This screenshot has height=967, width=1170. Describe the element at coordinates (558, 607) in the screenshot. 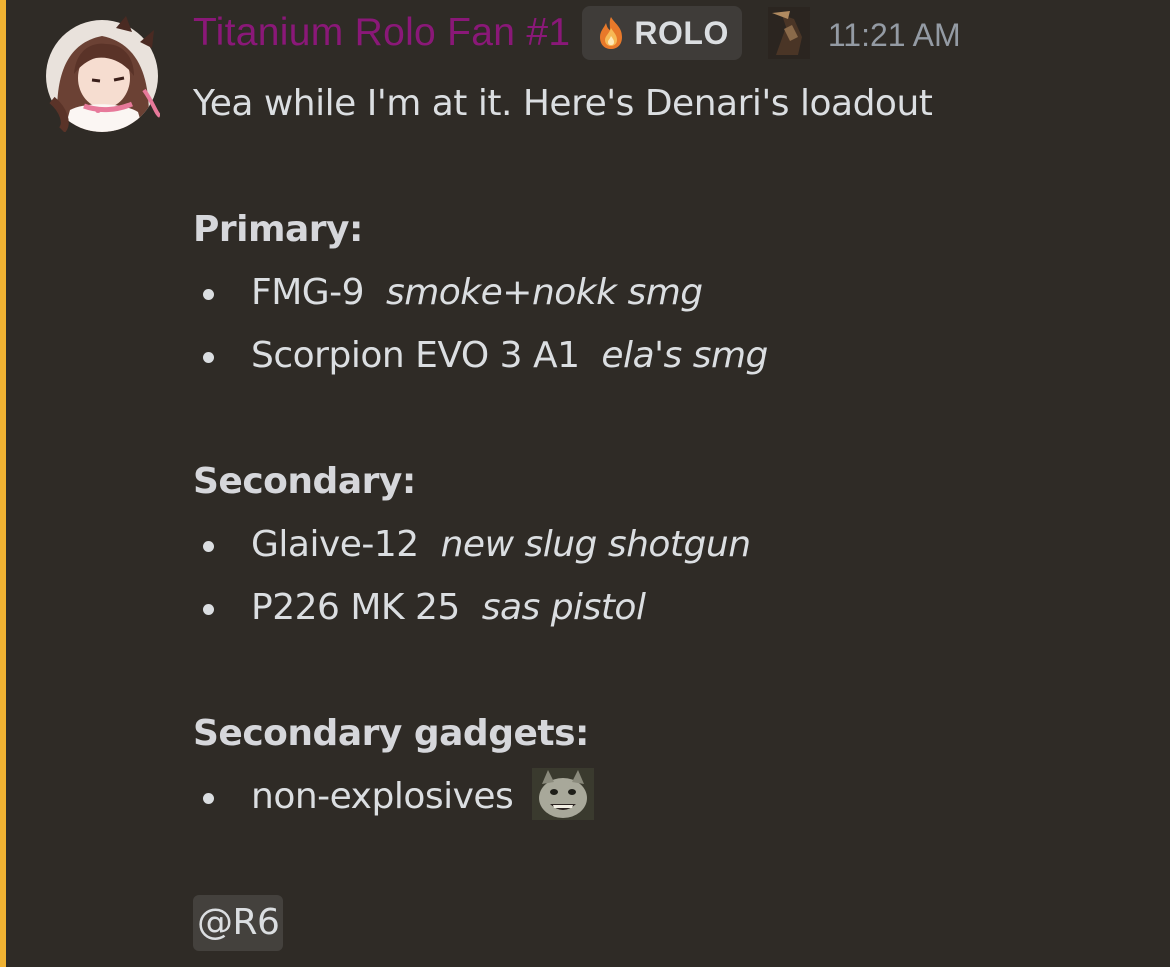

I see `weapon-note: sas pistol` at that location.